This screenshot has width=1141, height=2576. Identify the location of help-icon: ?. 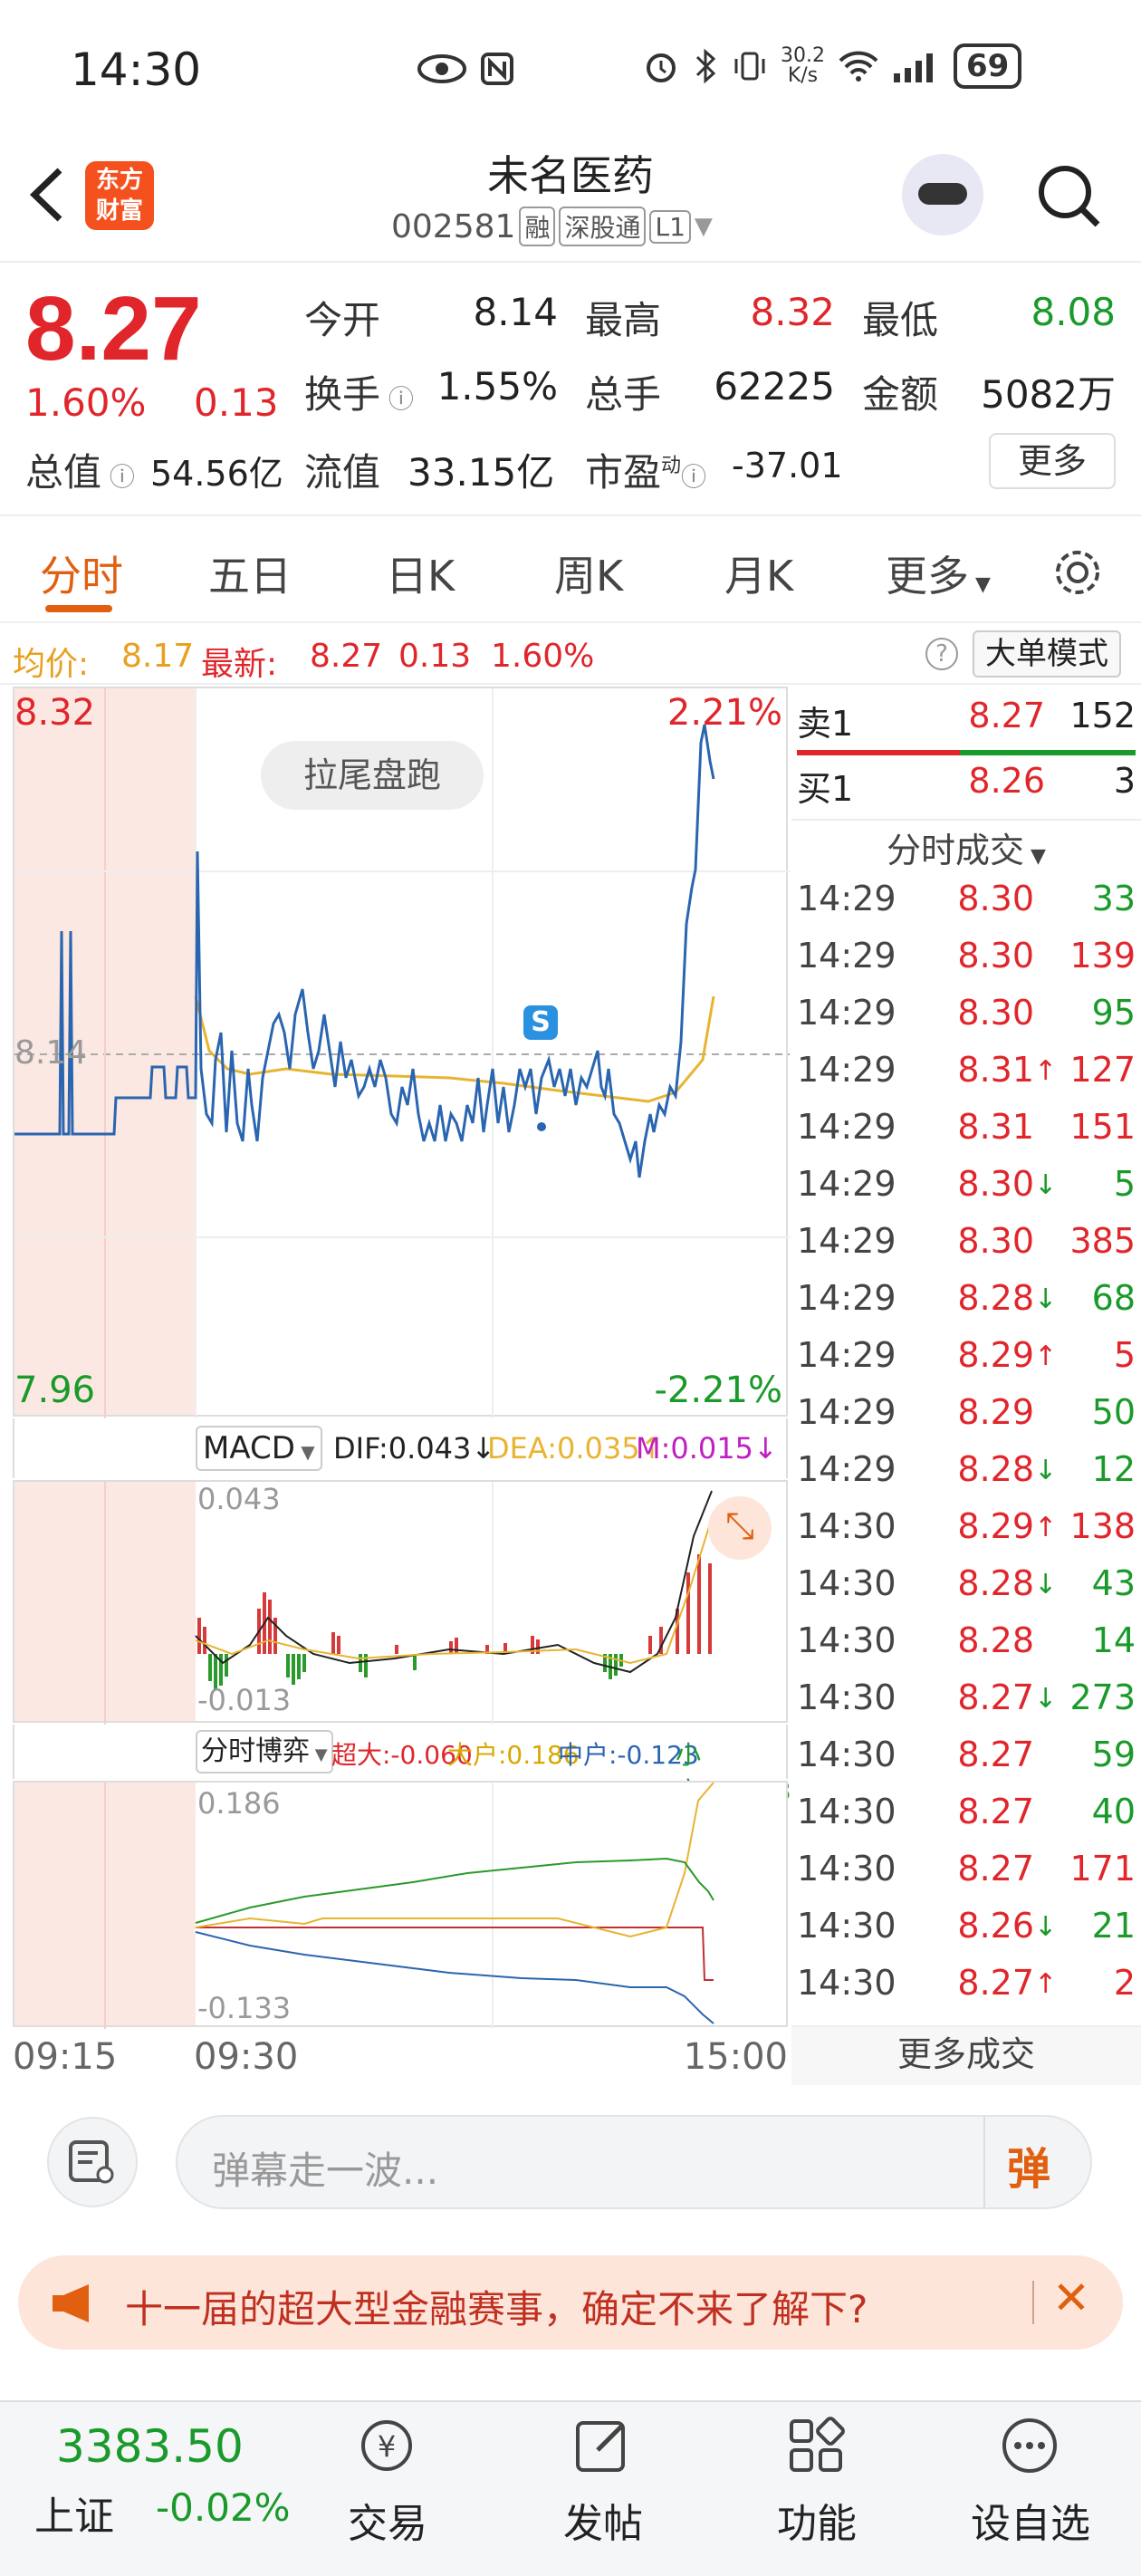
(941, 654).